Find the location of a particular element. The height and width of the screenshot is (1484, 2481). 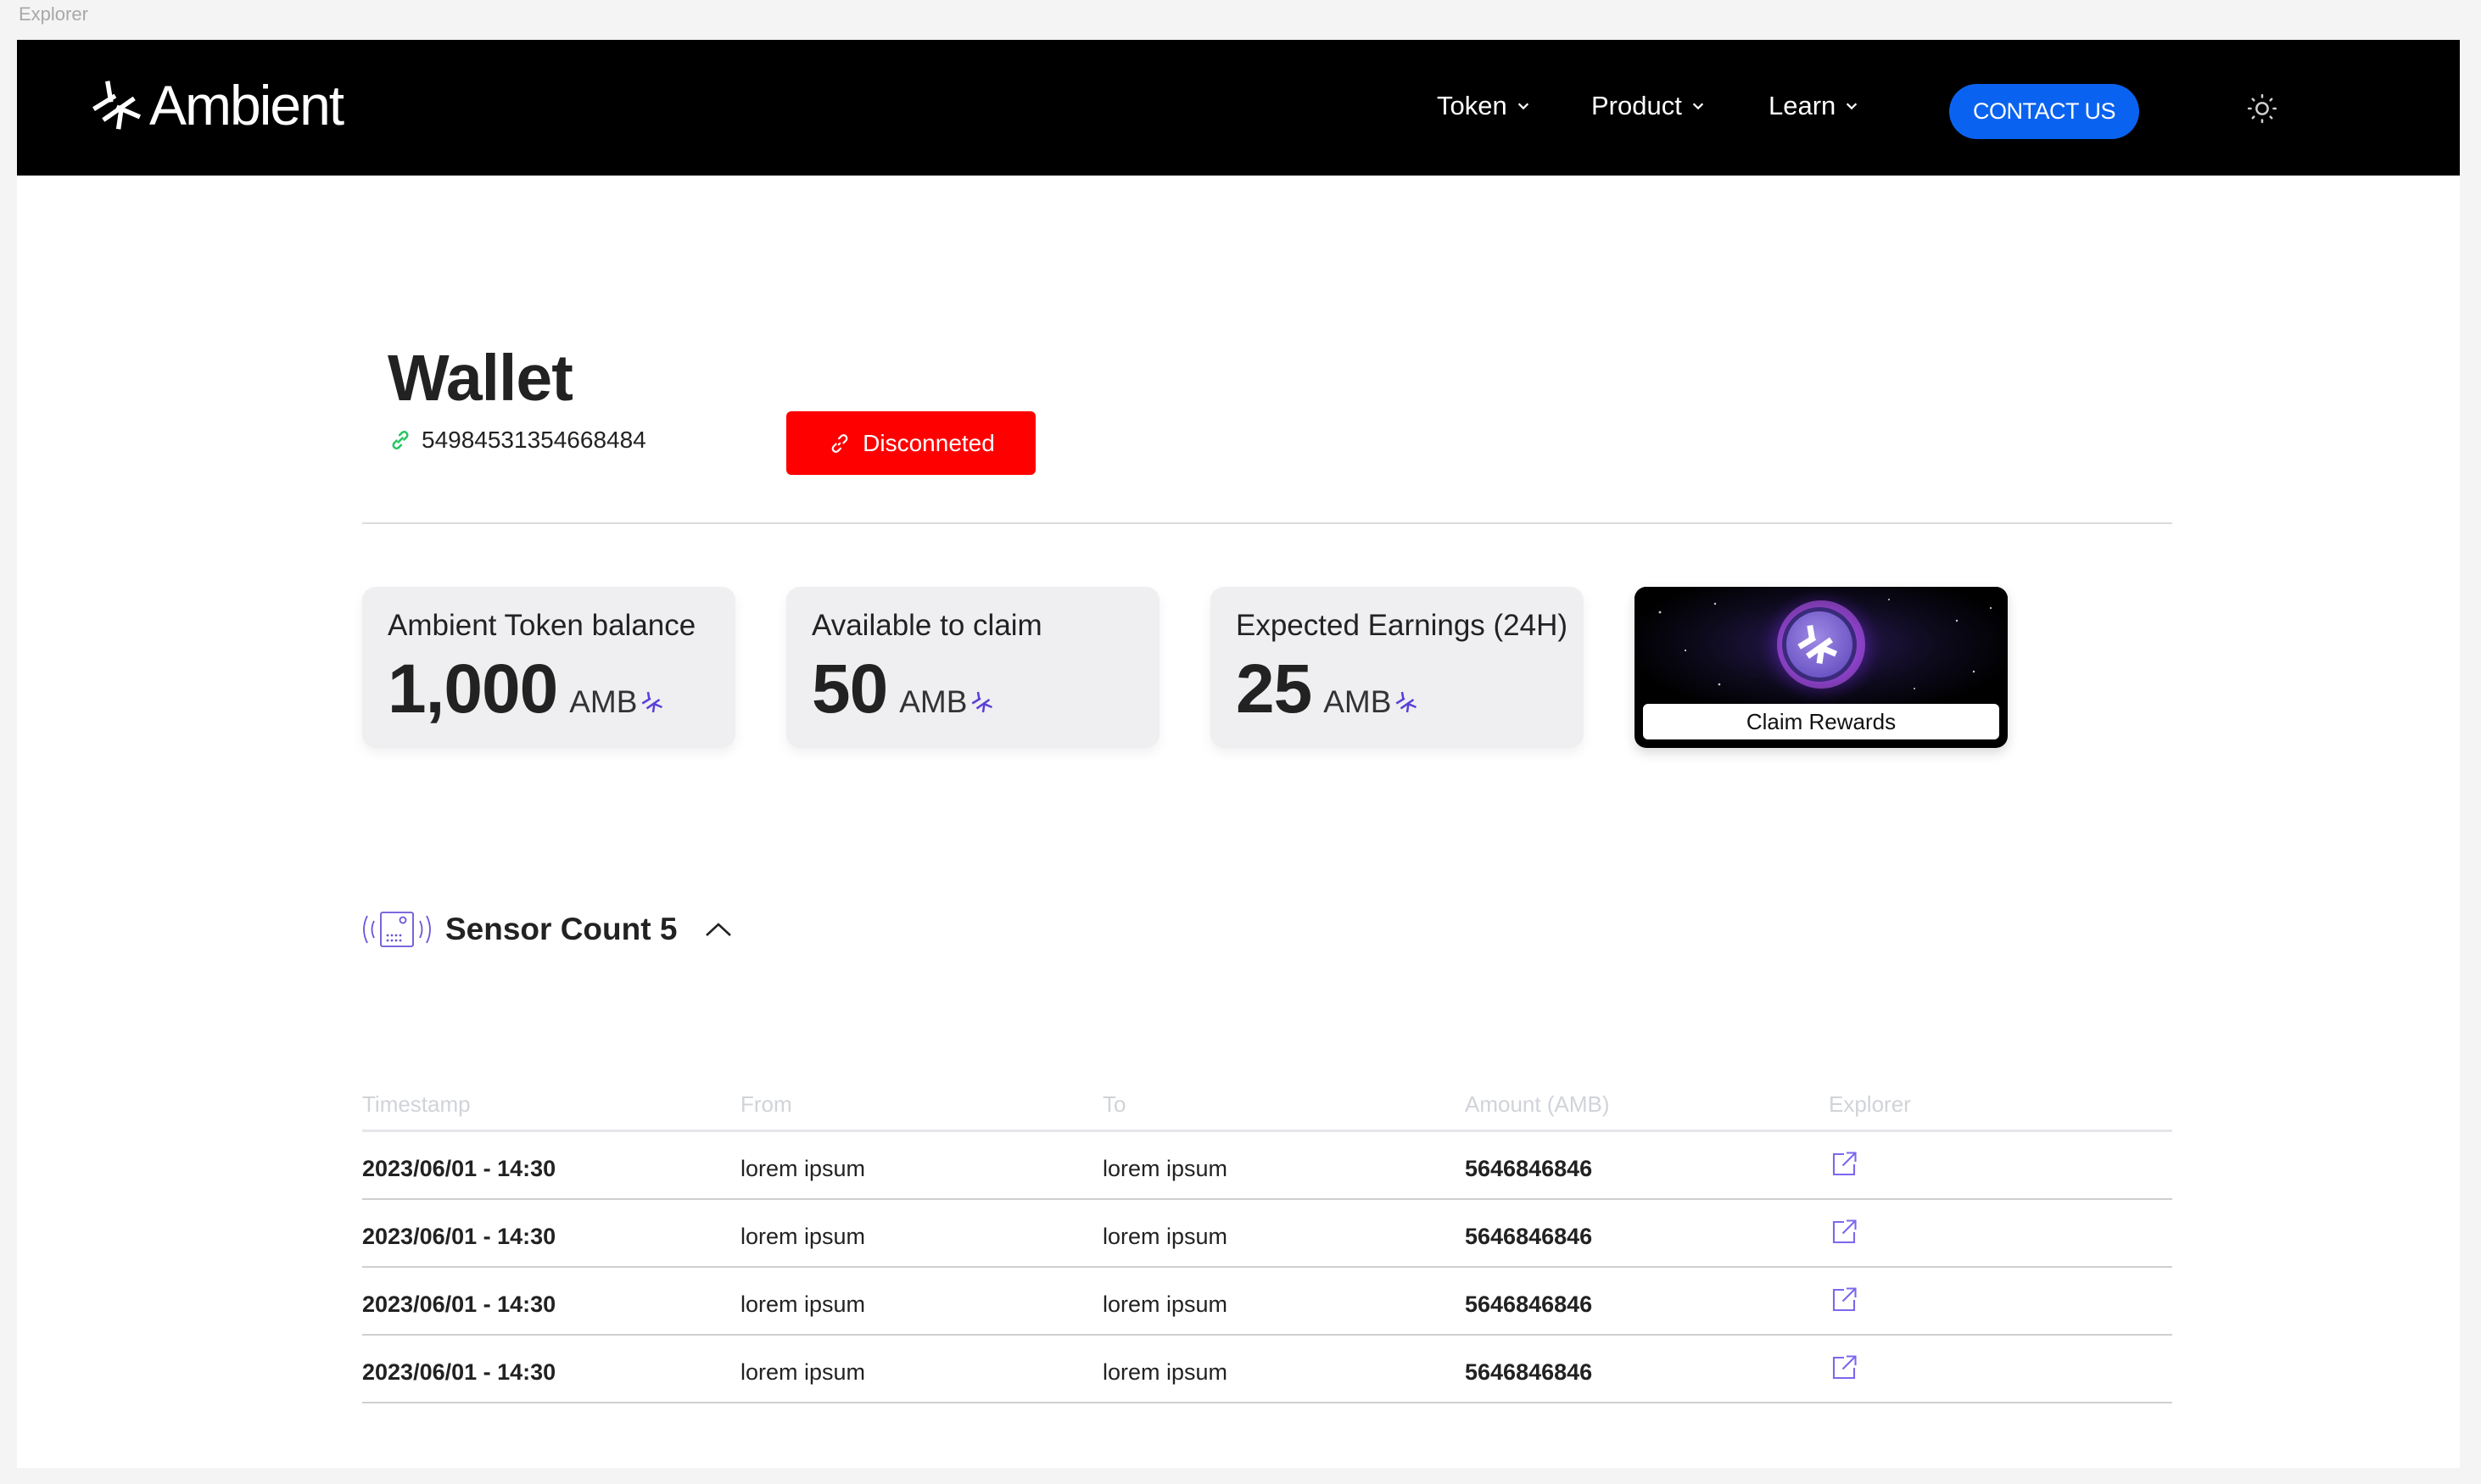

nav-token: Token is located at coordinates (1484, 106).